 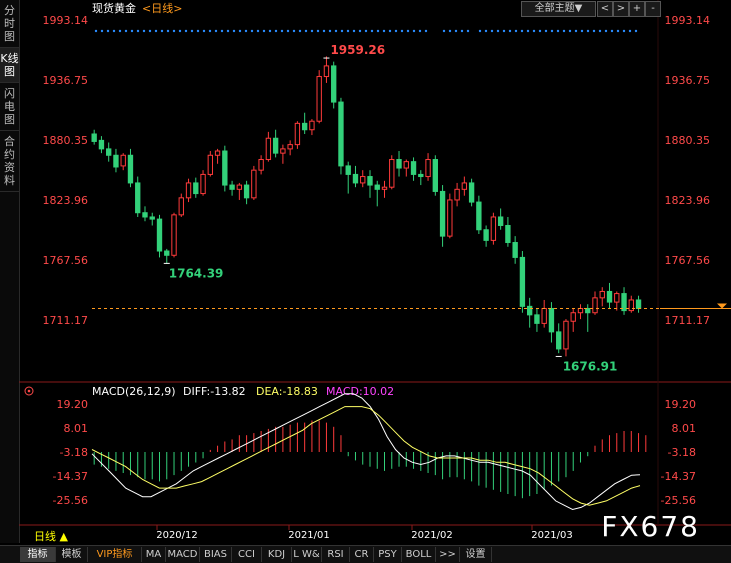 I want to click on bottom-tab-6: CCI, so click(x=247, y=554).